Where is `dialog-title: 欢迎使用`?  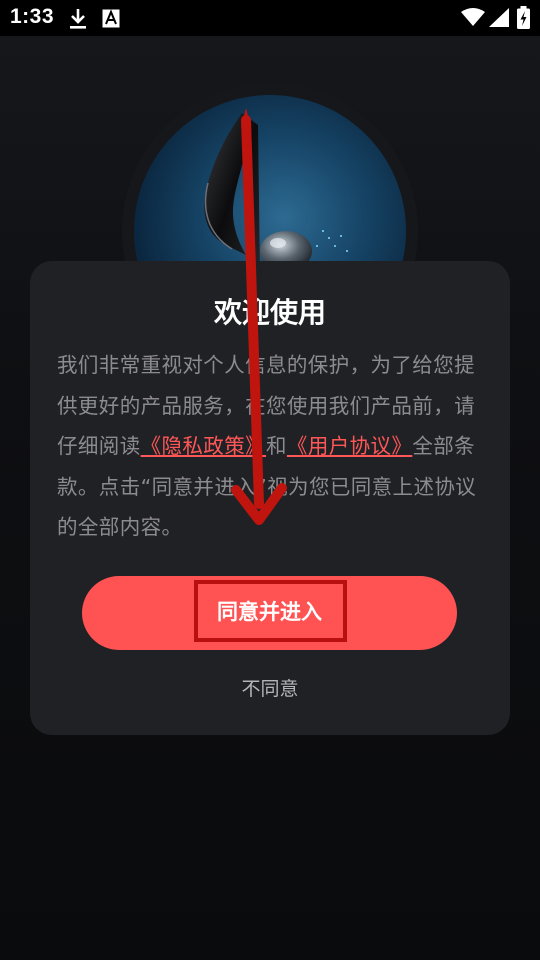
dialog-title: 欢迎使用 is located at coordinates (269, 312).